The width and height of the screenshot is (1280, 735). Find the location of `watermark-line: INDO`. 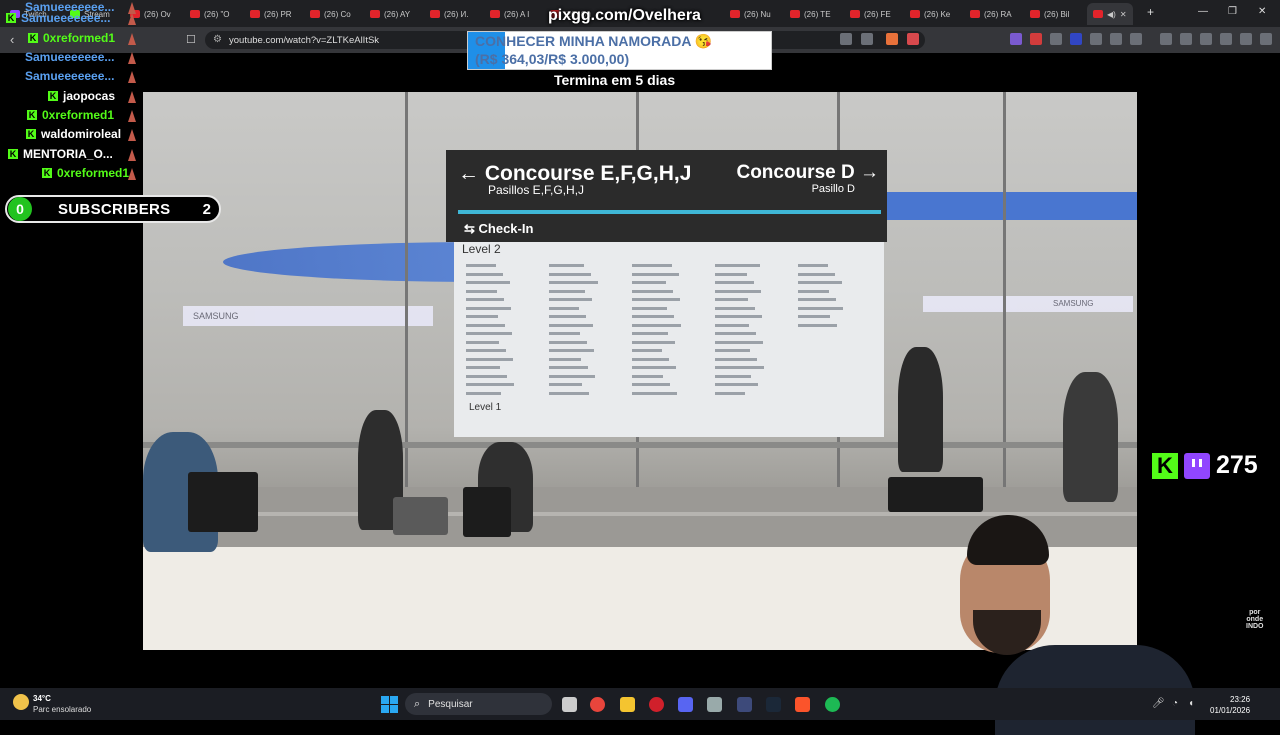

watermark-line: INDO is located at coordinates (1255, 626).